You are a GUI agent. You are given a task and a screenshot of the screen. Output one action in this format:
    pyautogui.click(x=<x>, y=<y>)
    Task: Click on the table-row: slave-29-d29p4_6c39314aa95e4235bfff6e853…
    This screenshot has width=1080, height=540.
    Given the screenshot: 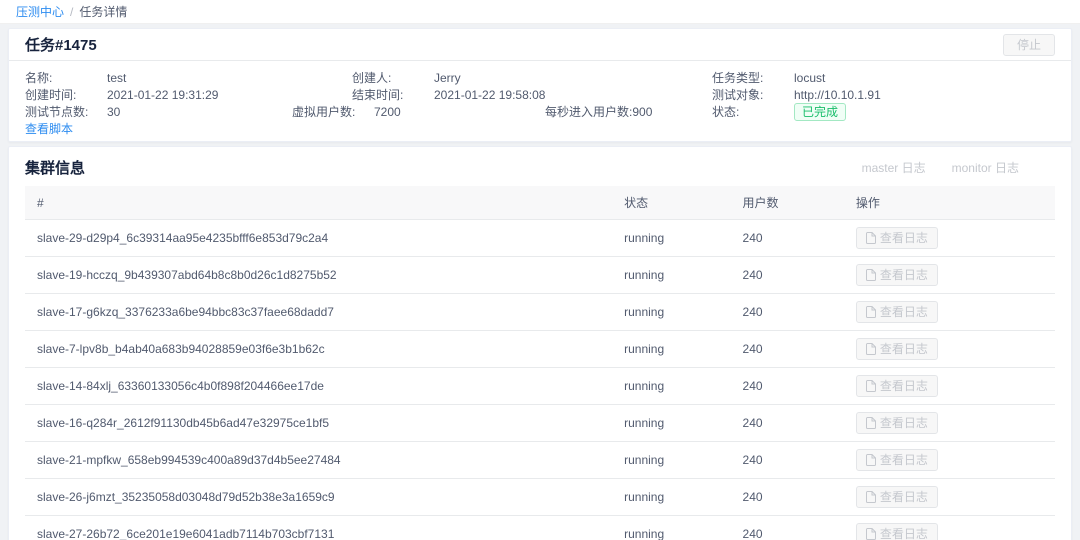 What is the action you would take?
    pyautogui.click(x=540, y=238)
    